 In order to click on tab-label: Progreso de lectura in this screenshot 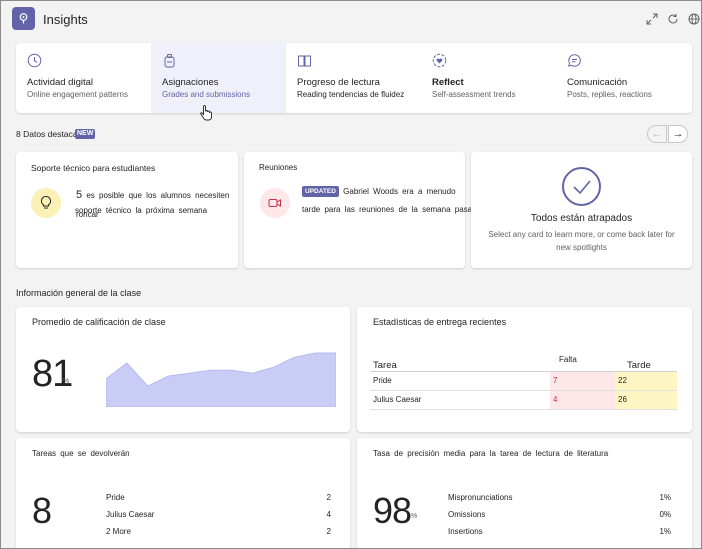, I will do `click(338, 82)`.